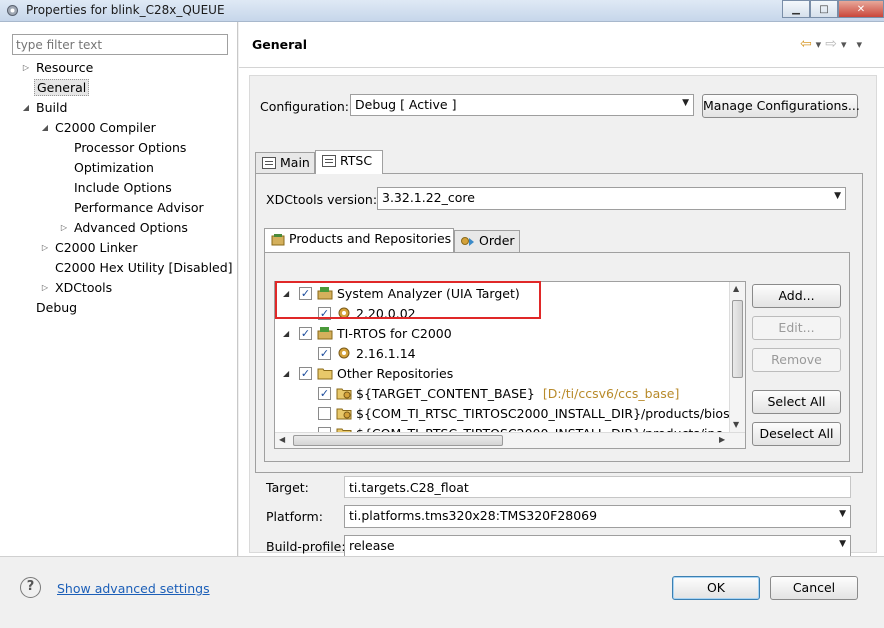 Image resolution: width=884 pixels, height=628 pixels. Describe the element at coordinates (285, 163) in the screenshot. I see `tab-main: Main` at that location.